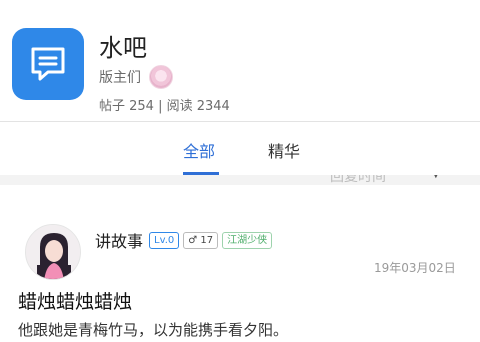 The height and width of the screenshot is (342, 480). Describe the element at coordinates (164, 240) in the screenshot. I see `level-badge: Lv.0` at that location.